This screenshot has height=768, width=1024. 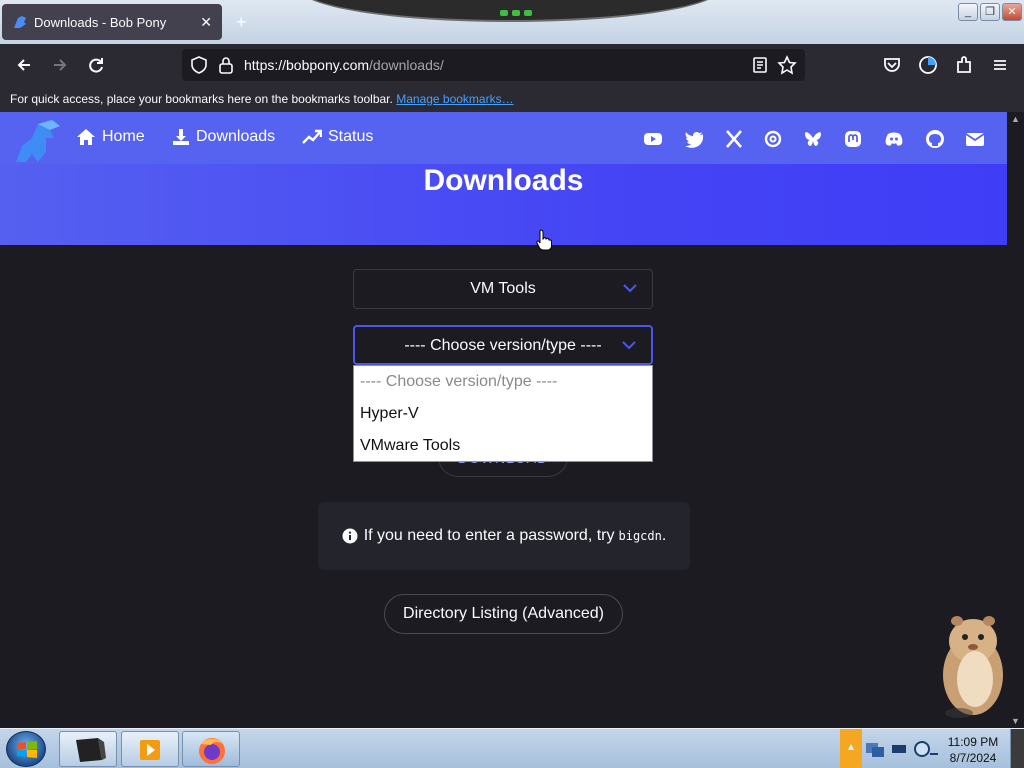 What do you see at coordinates (86, 137) in the screenshot?
I see `home-icon` at bounding box center [86, 137].